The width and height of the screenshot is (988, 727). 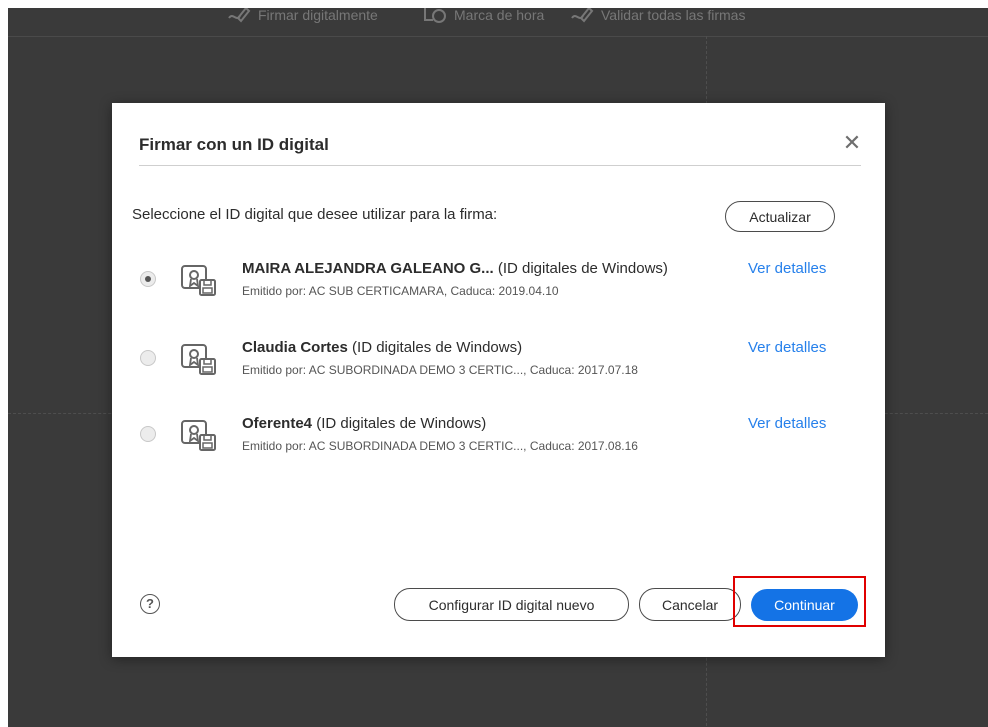 I want to click on pen-sign-check-icon, so click(x=582, y=17).